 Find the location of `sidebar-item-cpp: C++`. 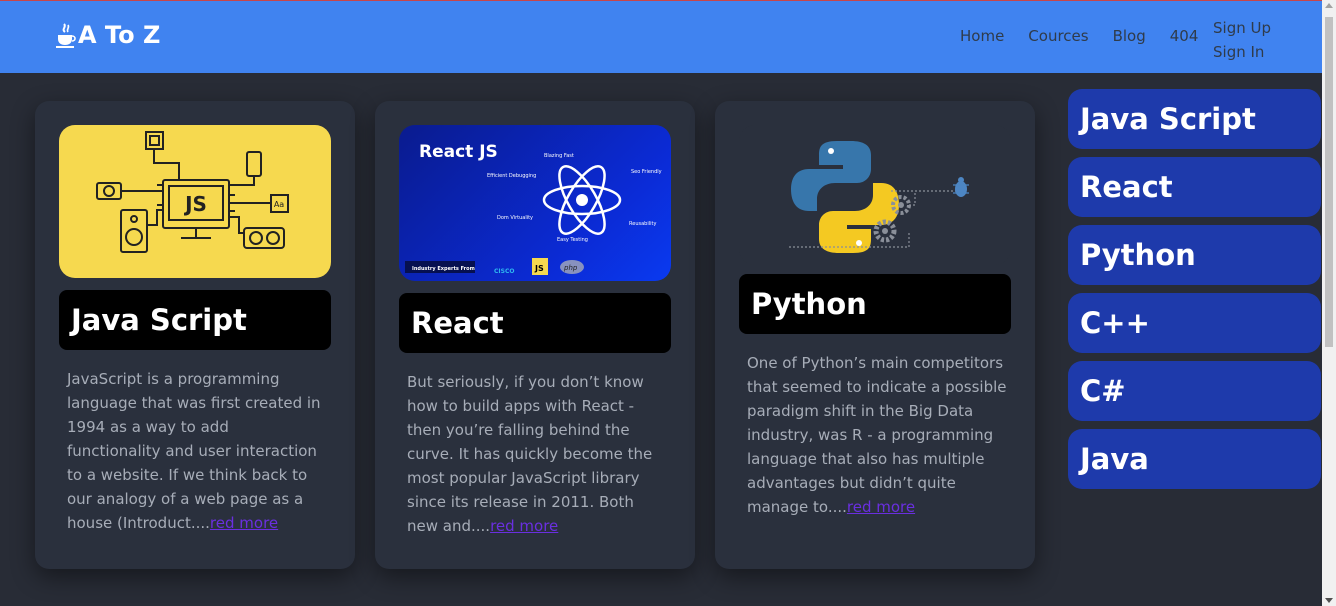

sidebar-item-cpp: C++ is located at coordinates (1194, 323).